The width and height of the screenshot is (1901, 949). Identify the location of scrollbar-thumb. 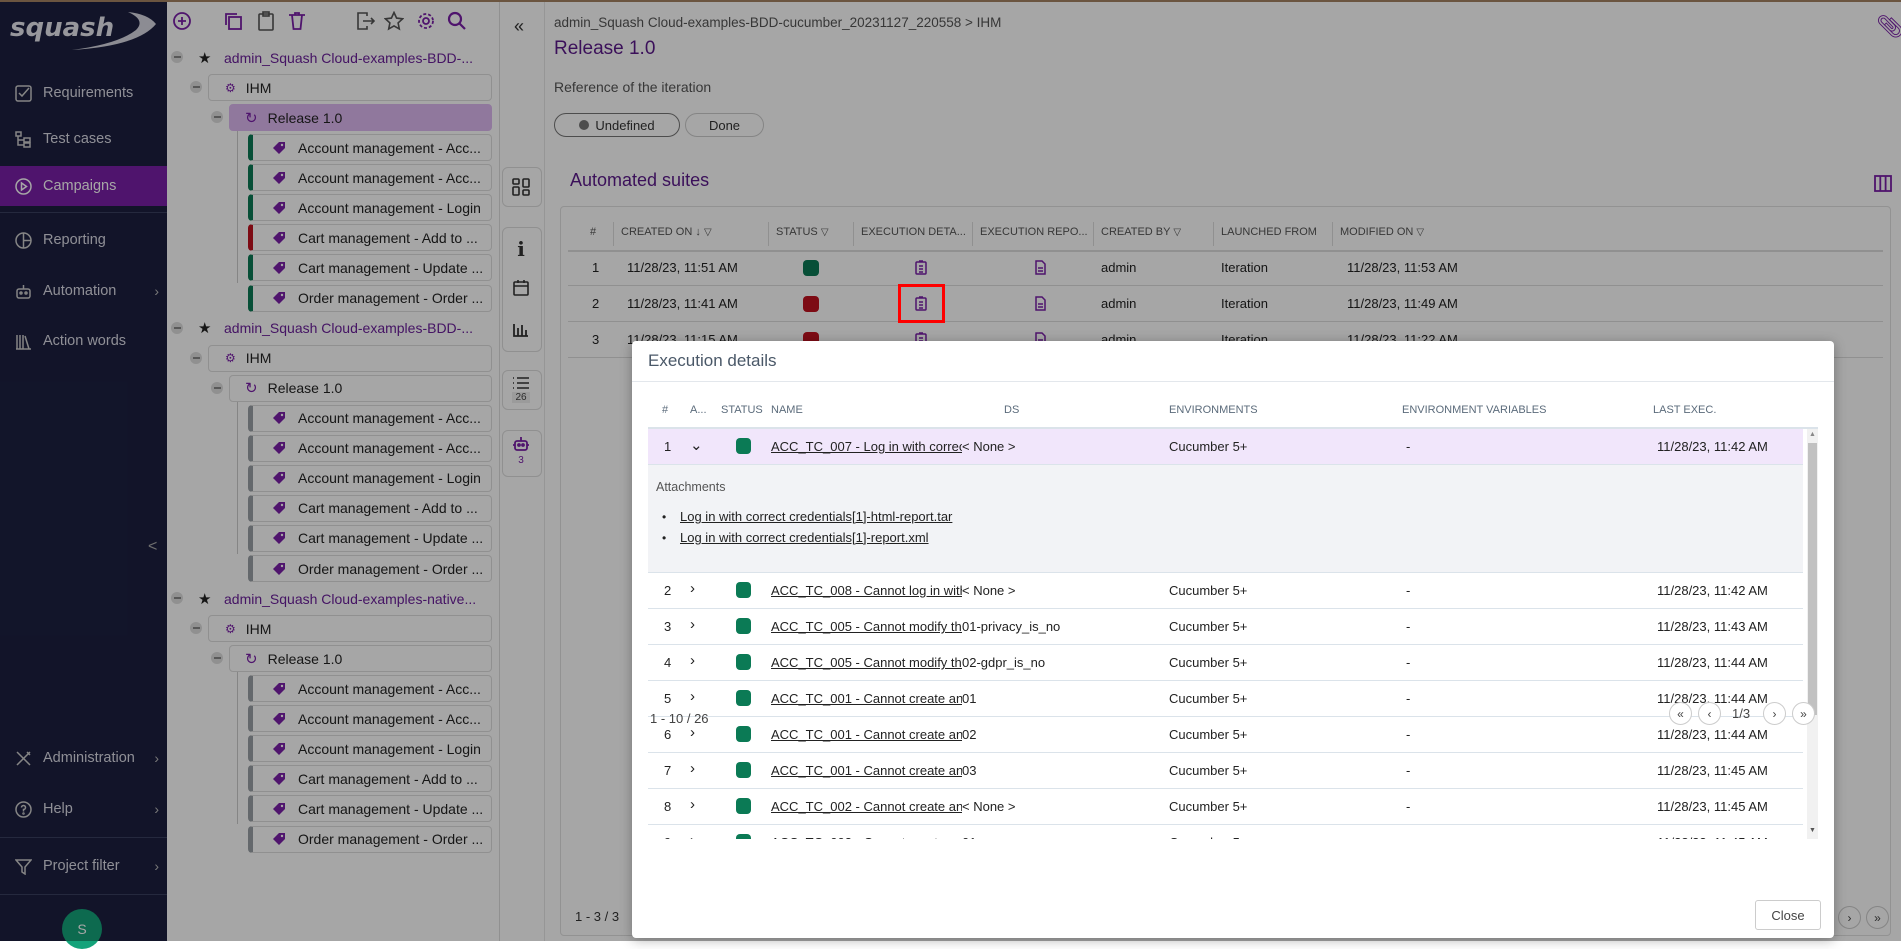
(1812, 579).